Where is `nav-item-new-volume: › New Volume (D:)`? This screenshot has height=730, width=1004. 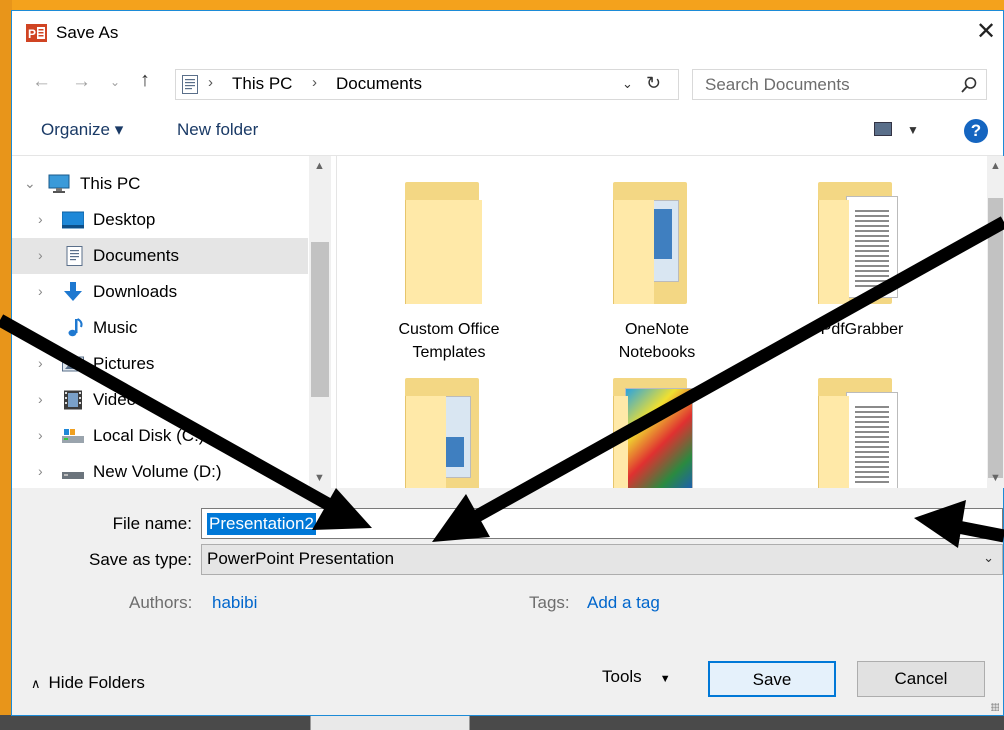 nav-item-new-volume: › New Volume (D:) is located at coordinates (160, 472).